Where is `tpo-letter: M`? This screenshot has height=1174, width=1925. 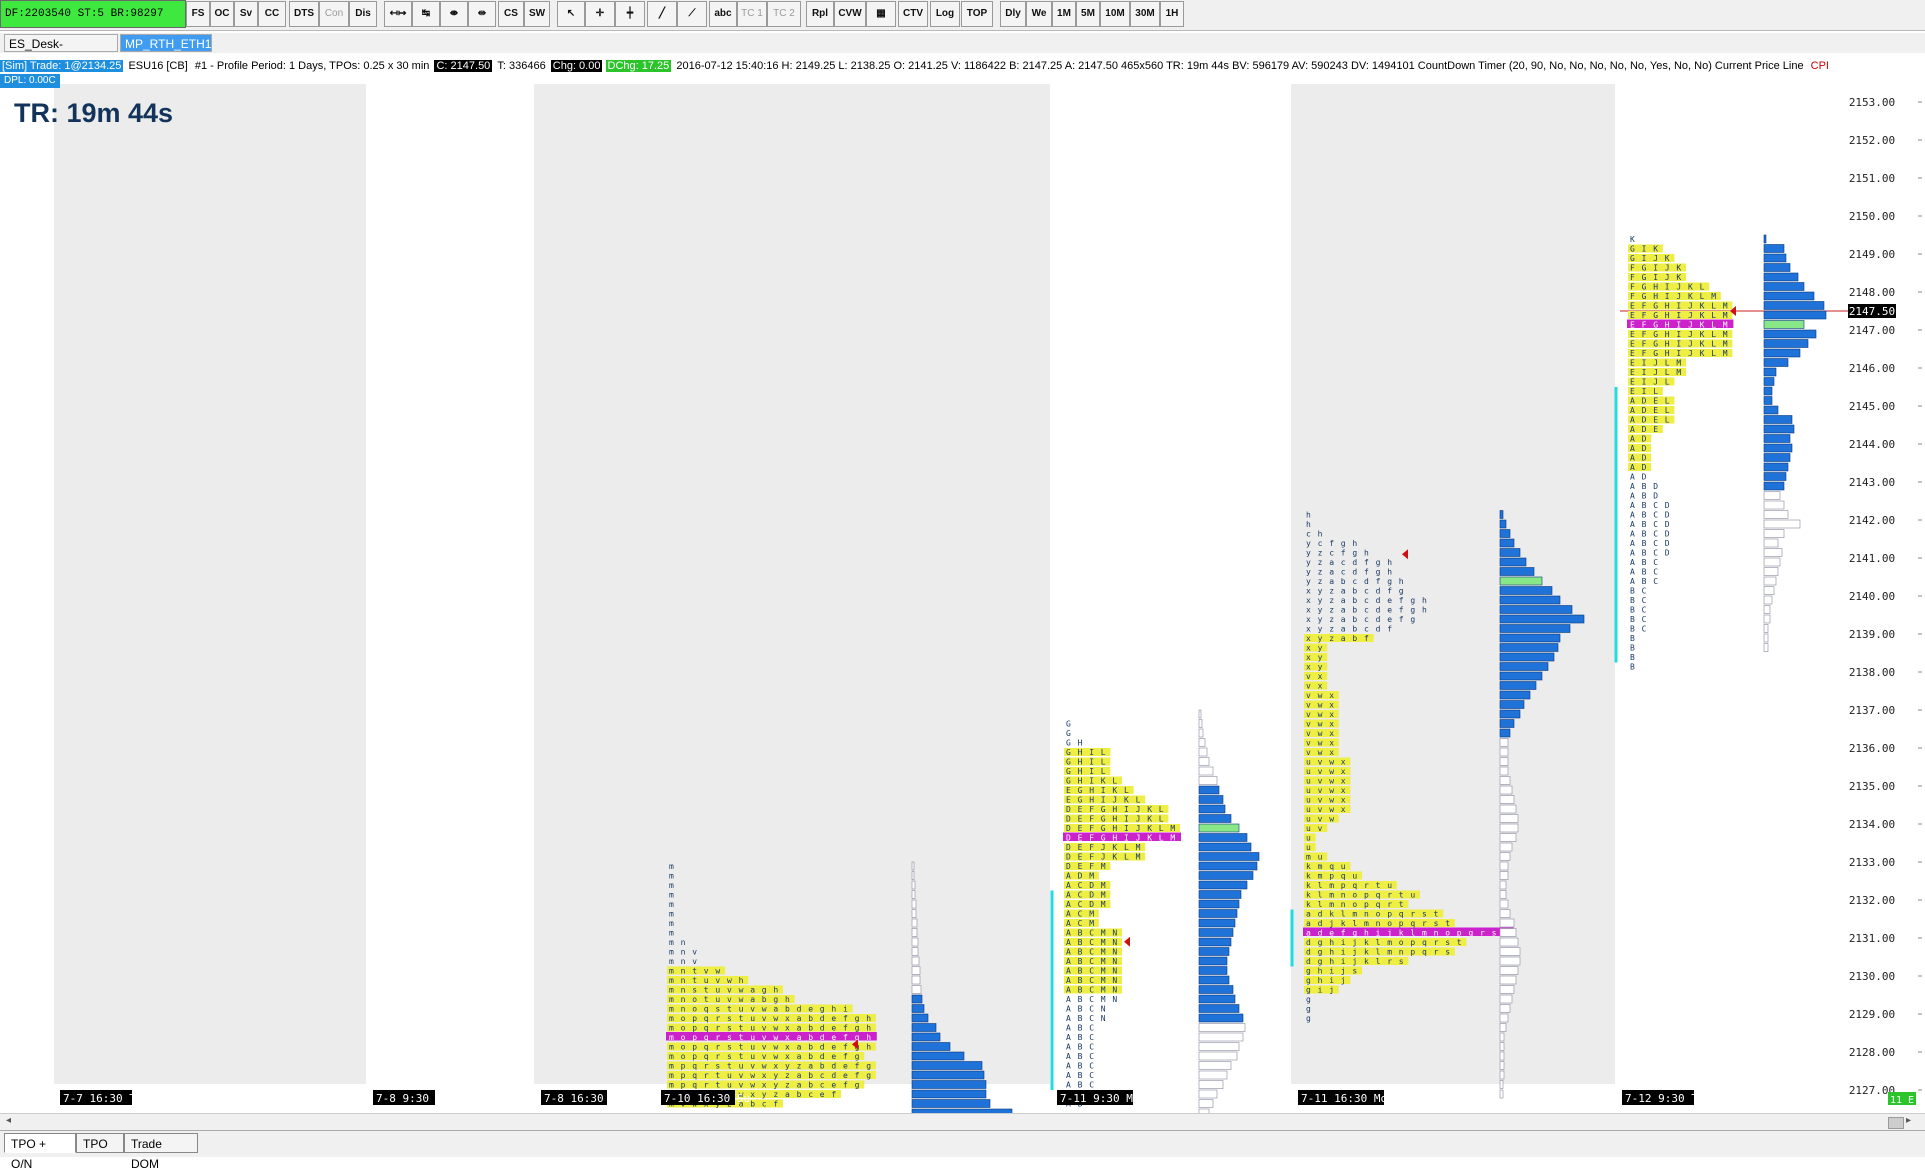 tpo-letter: M is located at coordinates (1678, 372).